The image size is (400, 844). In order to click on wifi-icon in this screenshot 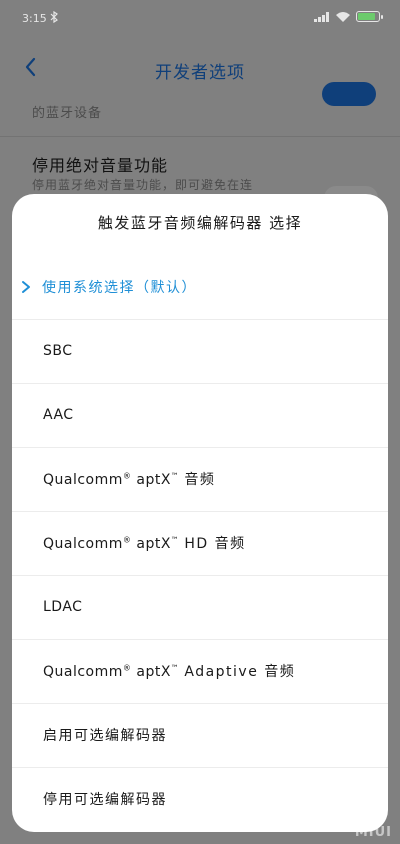, I will do `click(343, 16)`.